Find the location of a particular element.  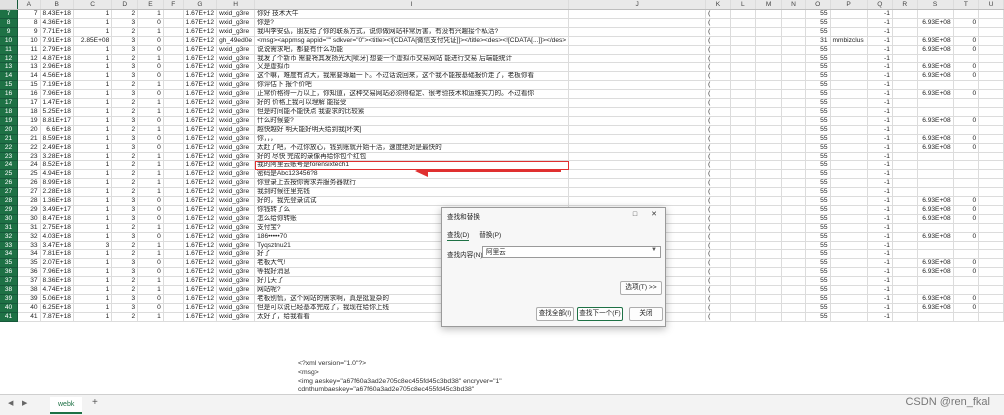

cell-a: 25 is located at coordinates (29, 174).